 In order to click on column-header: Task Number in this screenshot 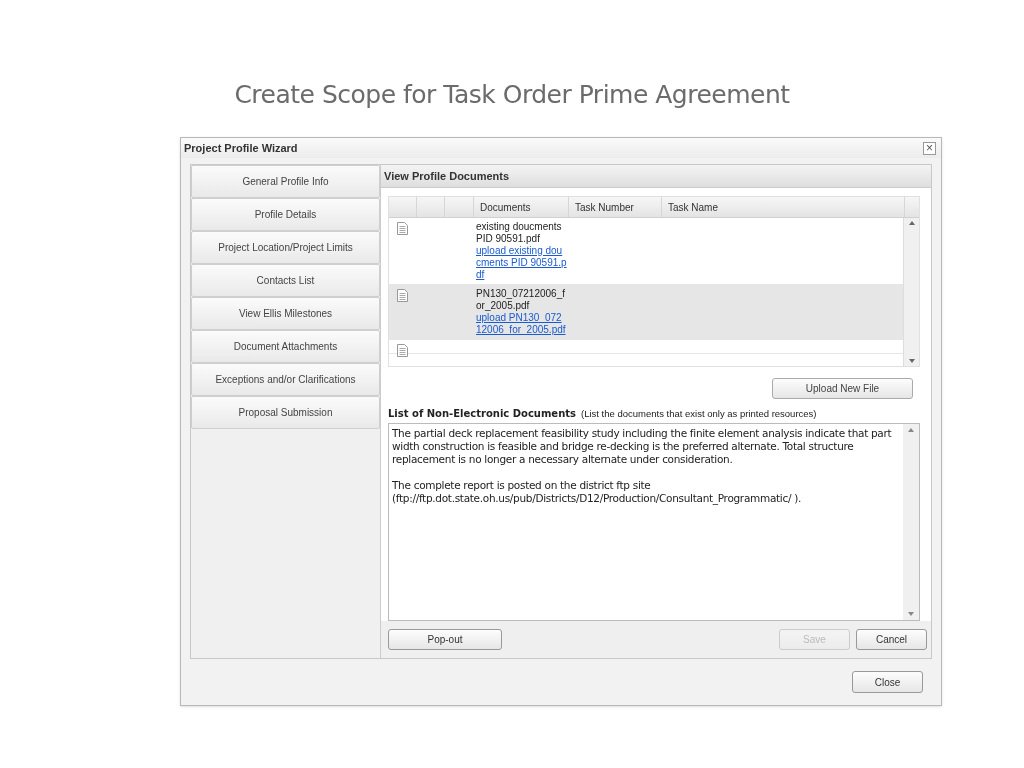, I will do `click(604, 207)`.